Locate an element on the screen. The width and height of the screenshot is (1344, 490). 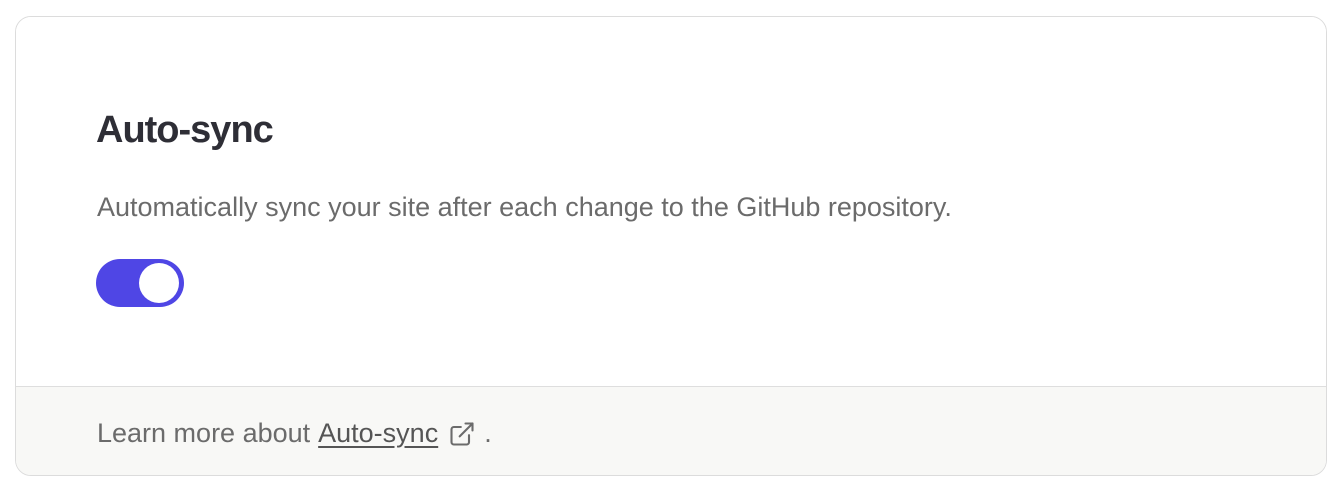
footer-text: Learn more about Auto-sync . is located at coordinates (294, 433).